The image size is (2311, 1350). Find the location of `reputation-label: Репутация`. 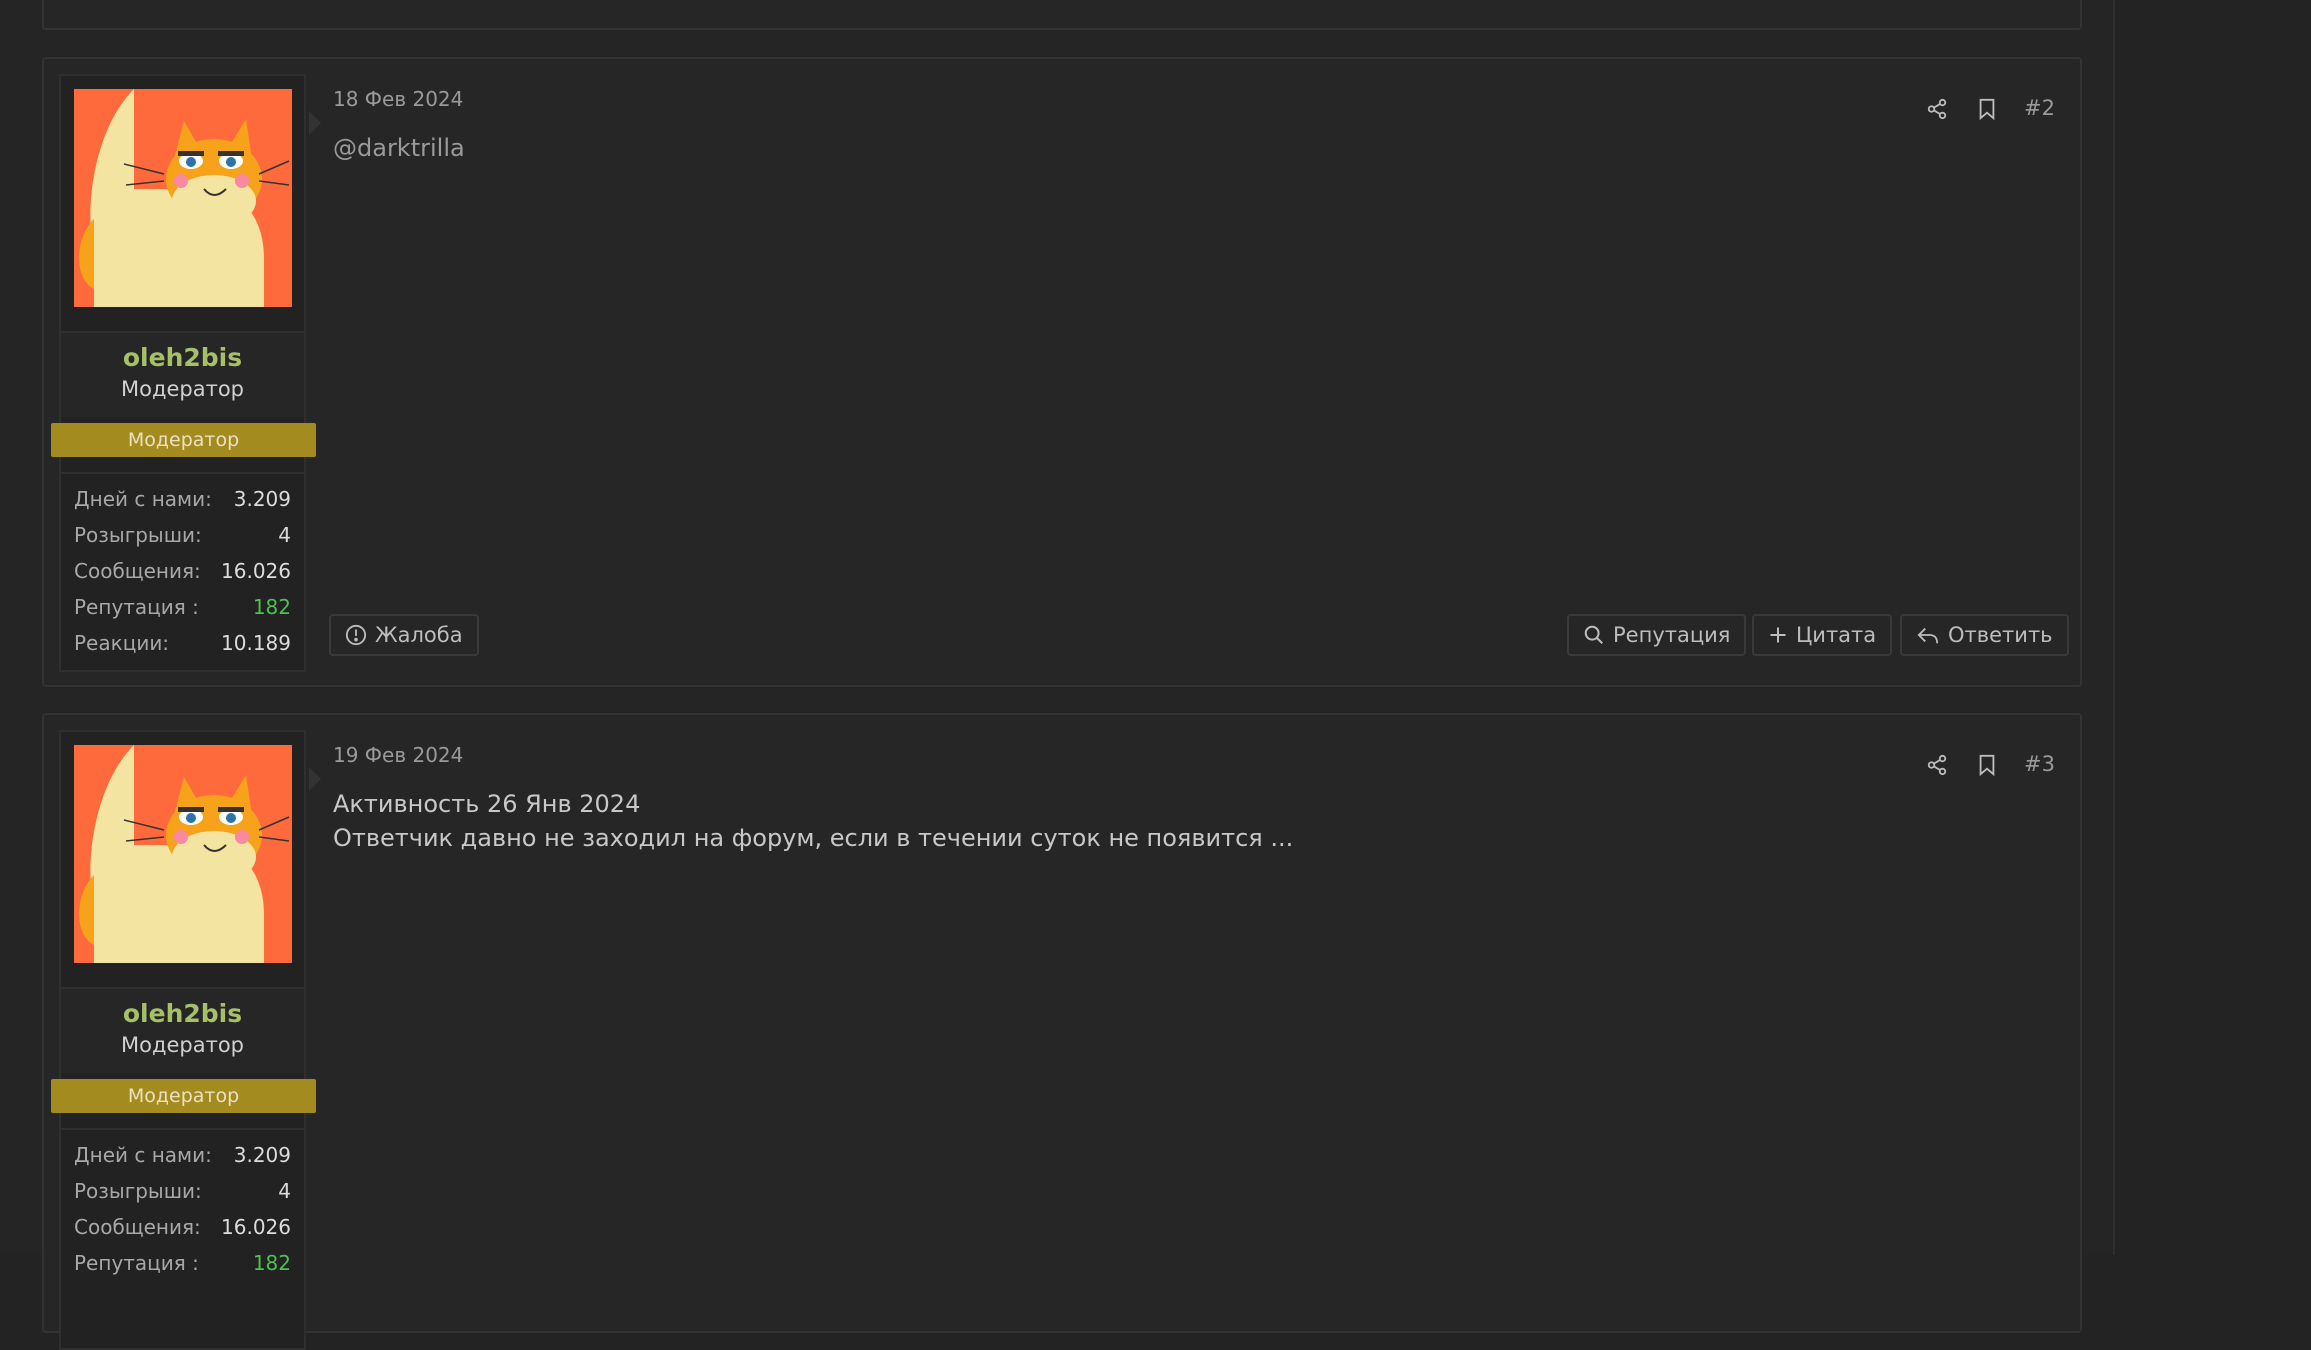

reputation-label: Репутация is located at coordinates (1672, 635).